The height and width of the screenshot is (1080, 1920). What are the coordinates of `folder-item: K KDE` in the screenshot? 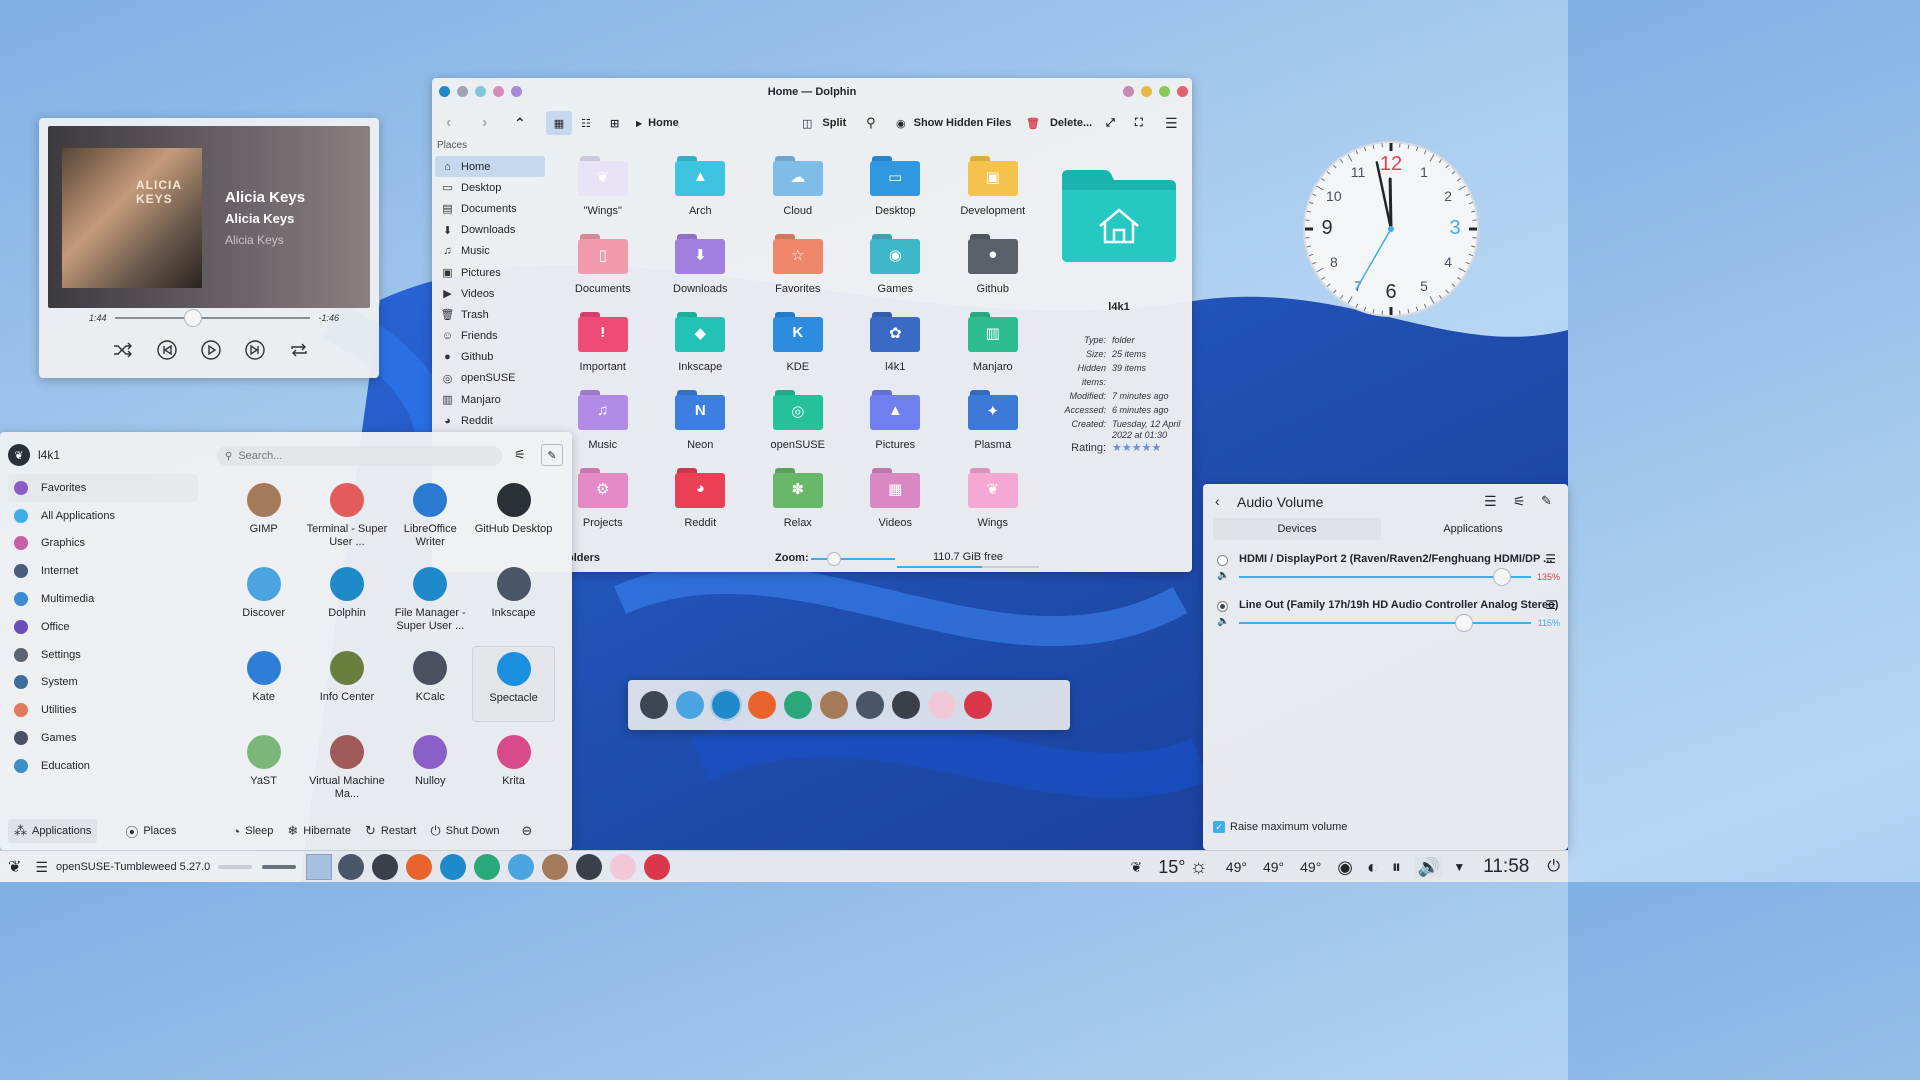 It's located at (798, 342).